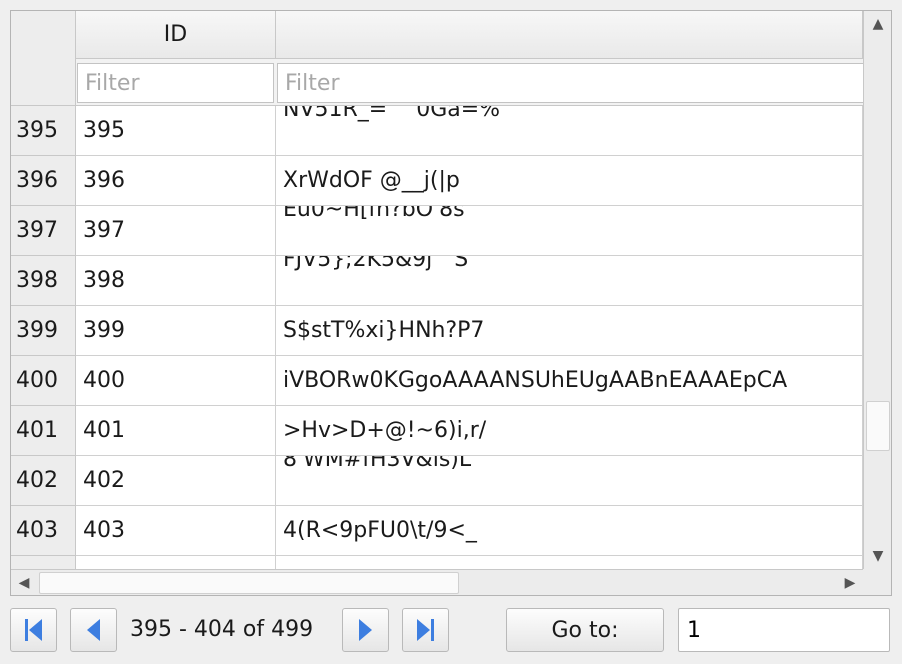 This screenshot has height=664, width=902. What do you see at coordinates (569, 281) in the screenshot?
I see `cell-value: FJV5};2K5&9j``S` at bounding box center [569, 281].